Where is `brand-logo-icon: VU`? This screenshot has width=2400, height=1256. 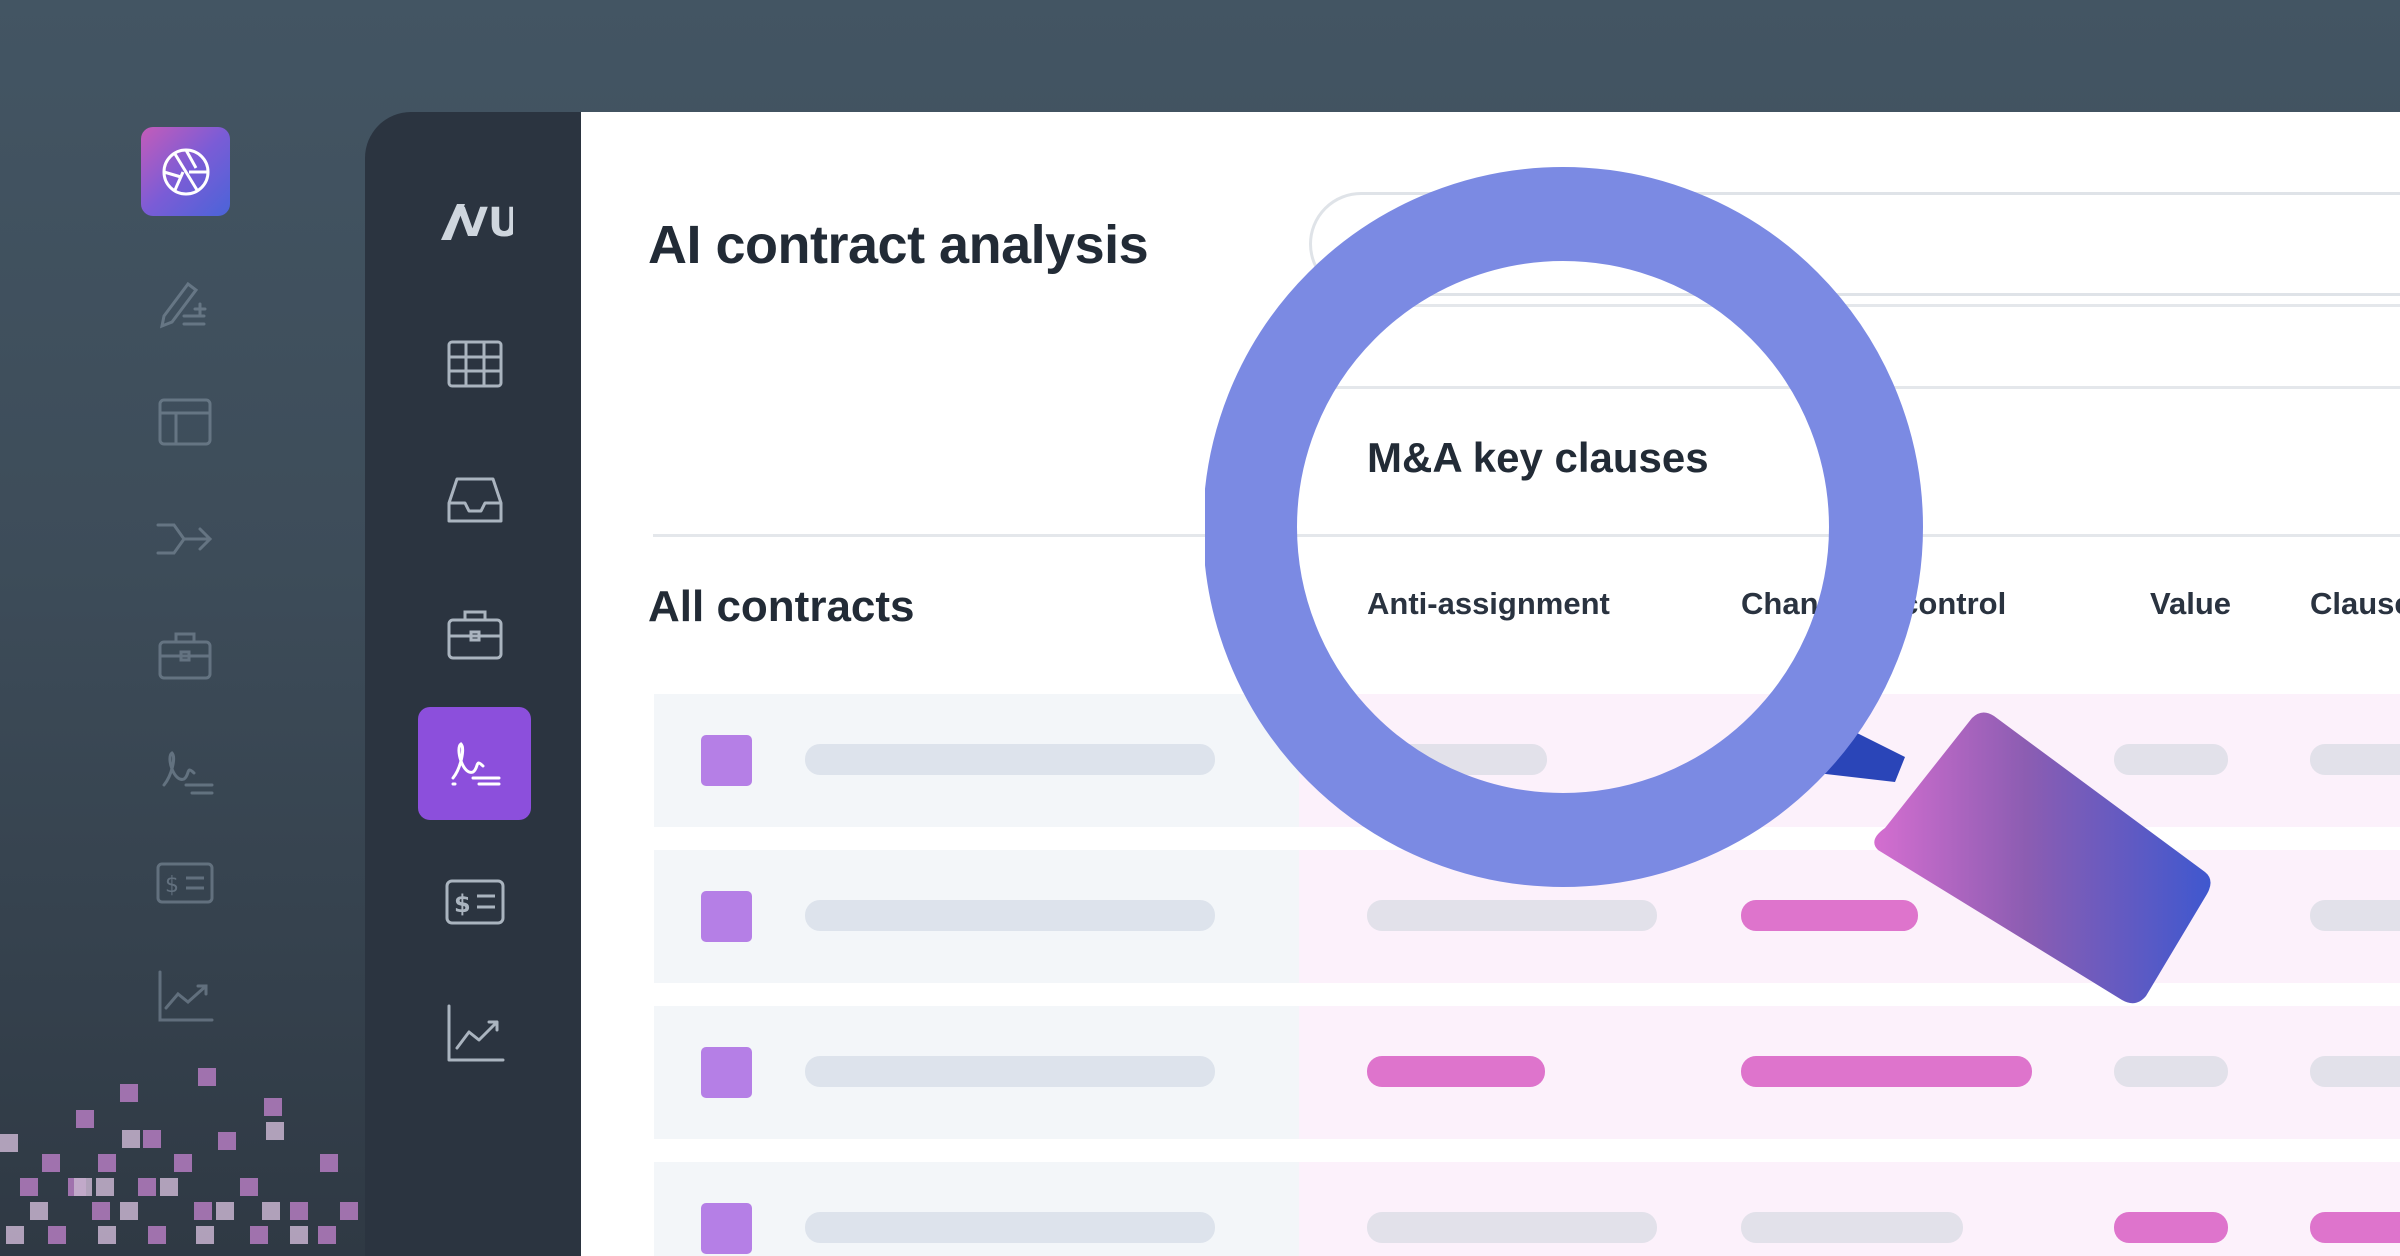 brand-logo-icon: VU is located at coordinates (480, 223).